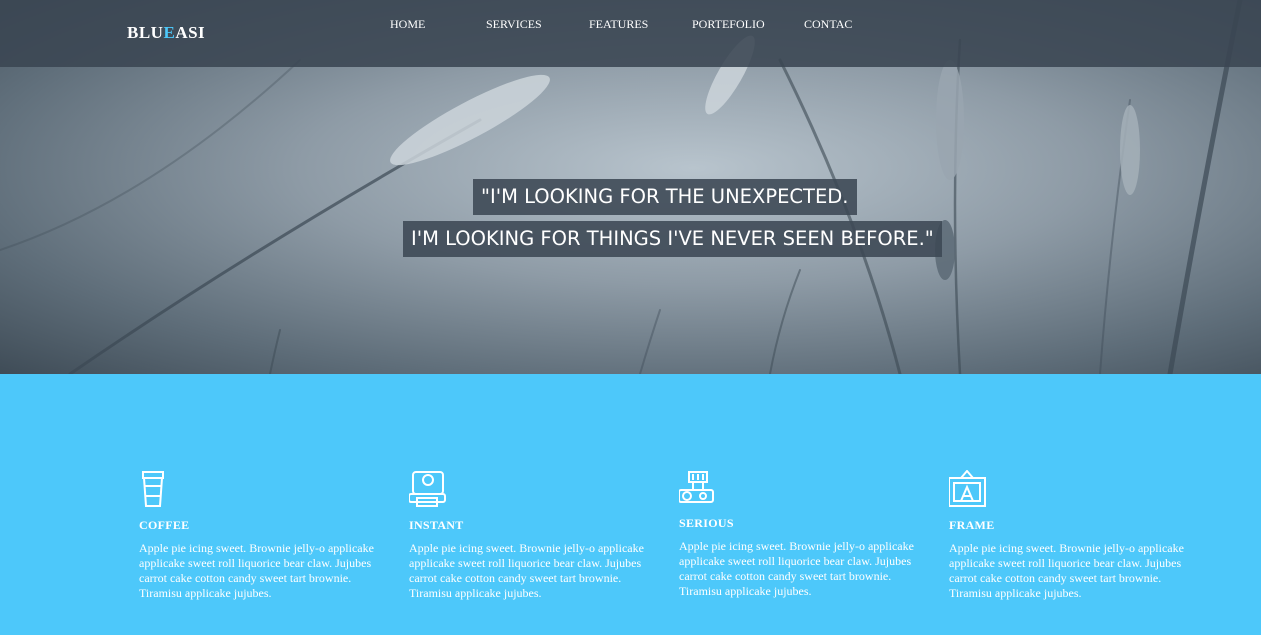  I want to click on nav-services: SERVICES, so click(514, 24).